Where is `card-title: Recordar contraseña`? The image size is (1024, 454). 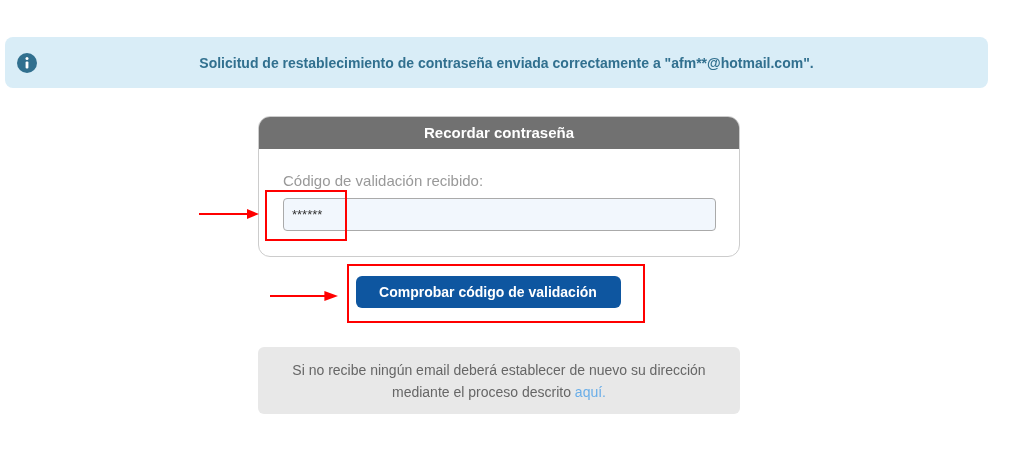 card-title: Recordar contraseña is located at coordinates (499, 132).